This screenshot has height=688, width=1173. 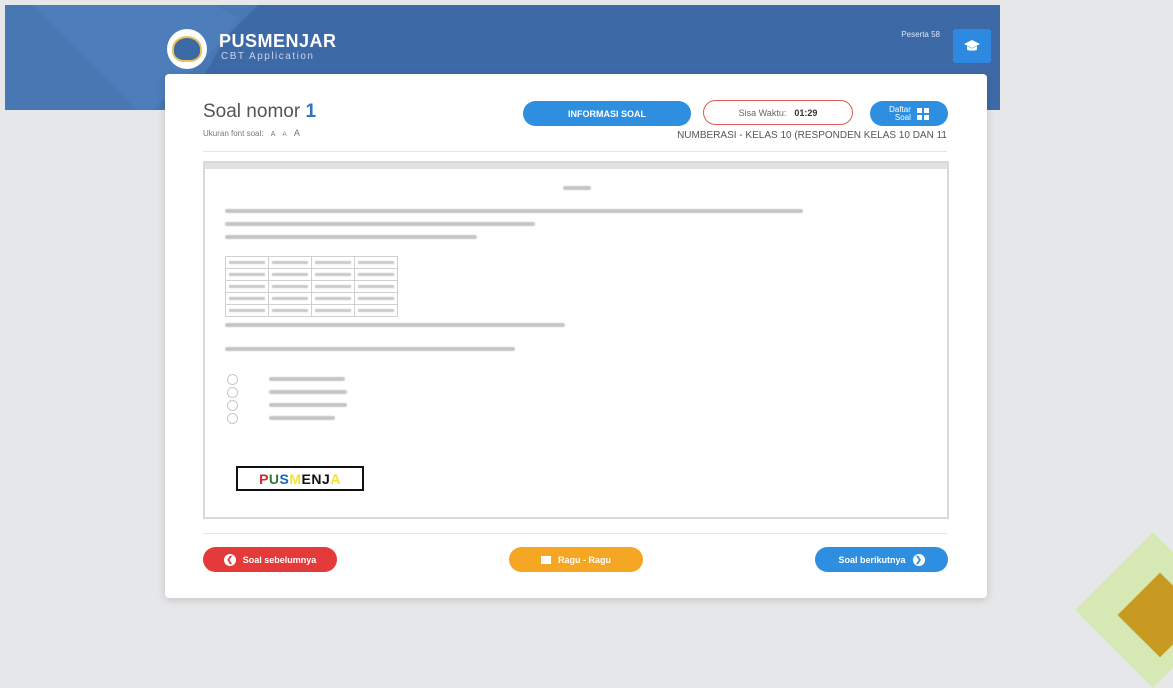 What do you see at coordinates (278, 41) in the screenshot?
I see `brand-title: PUSMENJAR` at bounding box center [278, 41].